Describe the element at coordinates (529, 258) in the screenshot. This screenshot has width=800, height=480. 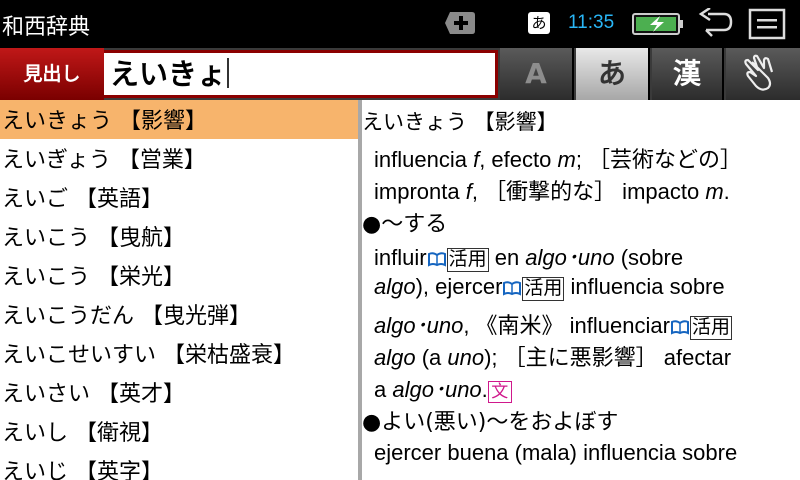
I see `definition-line: influir 活用 en algo･uno (sobre` at that location.